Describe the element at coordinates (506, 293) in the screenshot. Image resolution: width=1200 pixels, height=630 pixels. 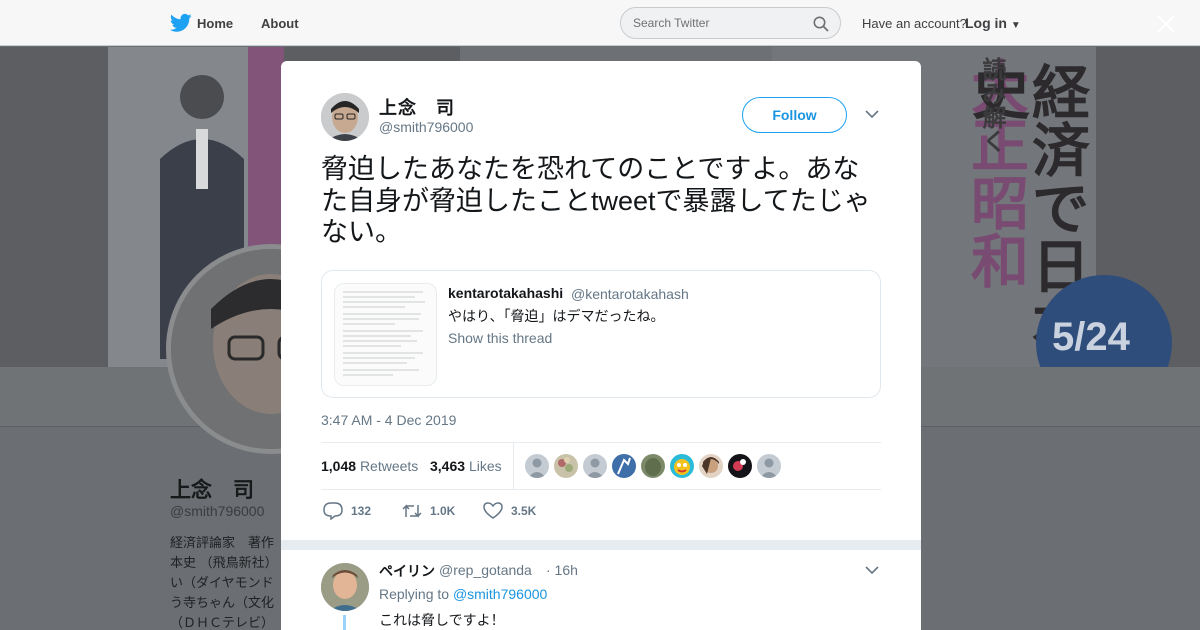
I see `quoted-author-name: kentarotakahashi` at that location.